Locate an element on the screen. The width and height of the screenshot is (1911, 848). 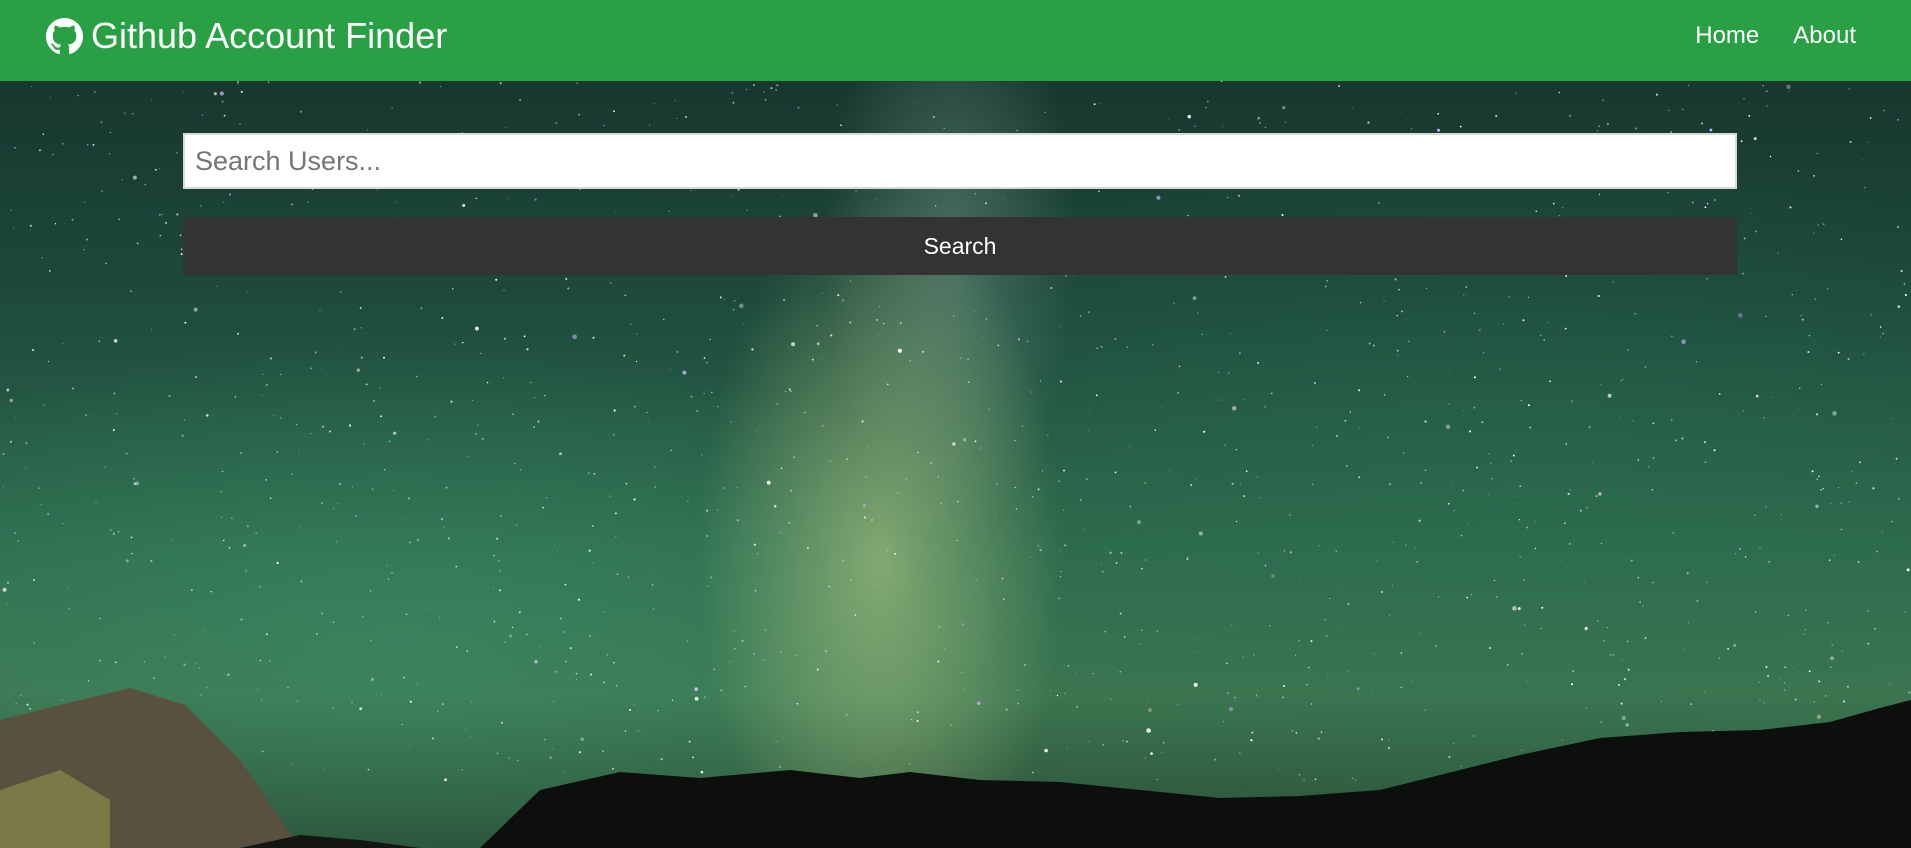
nav-link-home: Home is located at coordinates (1727, 36).